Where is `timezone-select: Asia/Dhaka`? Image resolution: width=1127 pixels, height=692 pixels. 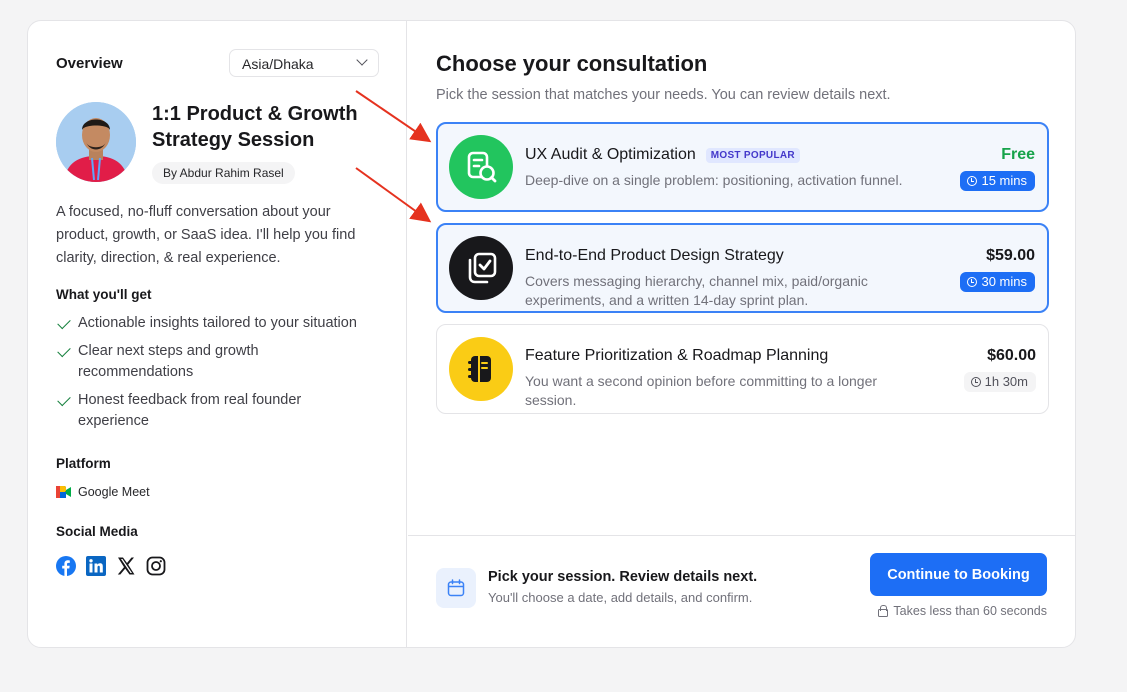
timezone-select: Asia/Dhaka is located at coordinates (304, 63).